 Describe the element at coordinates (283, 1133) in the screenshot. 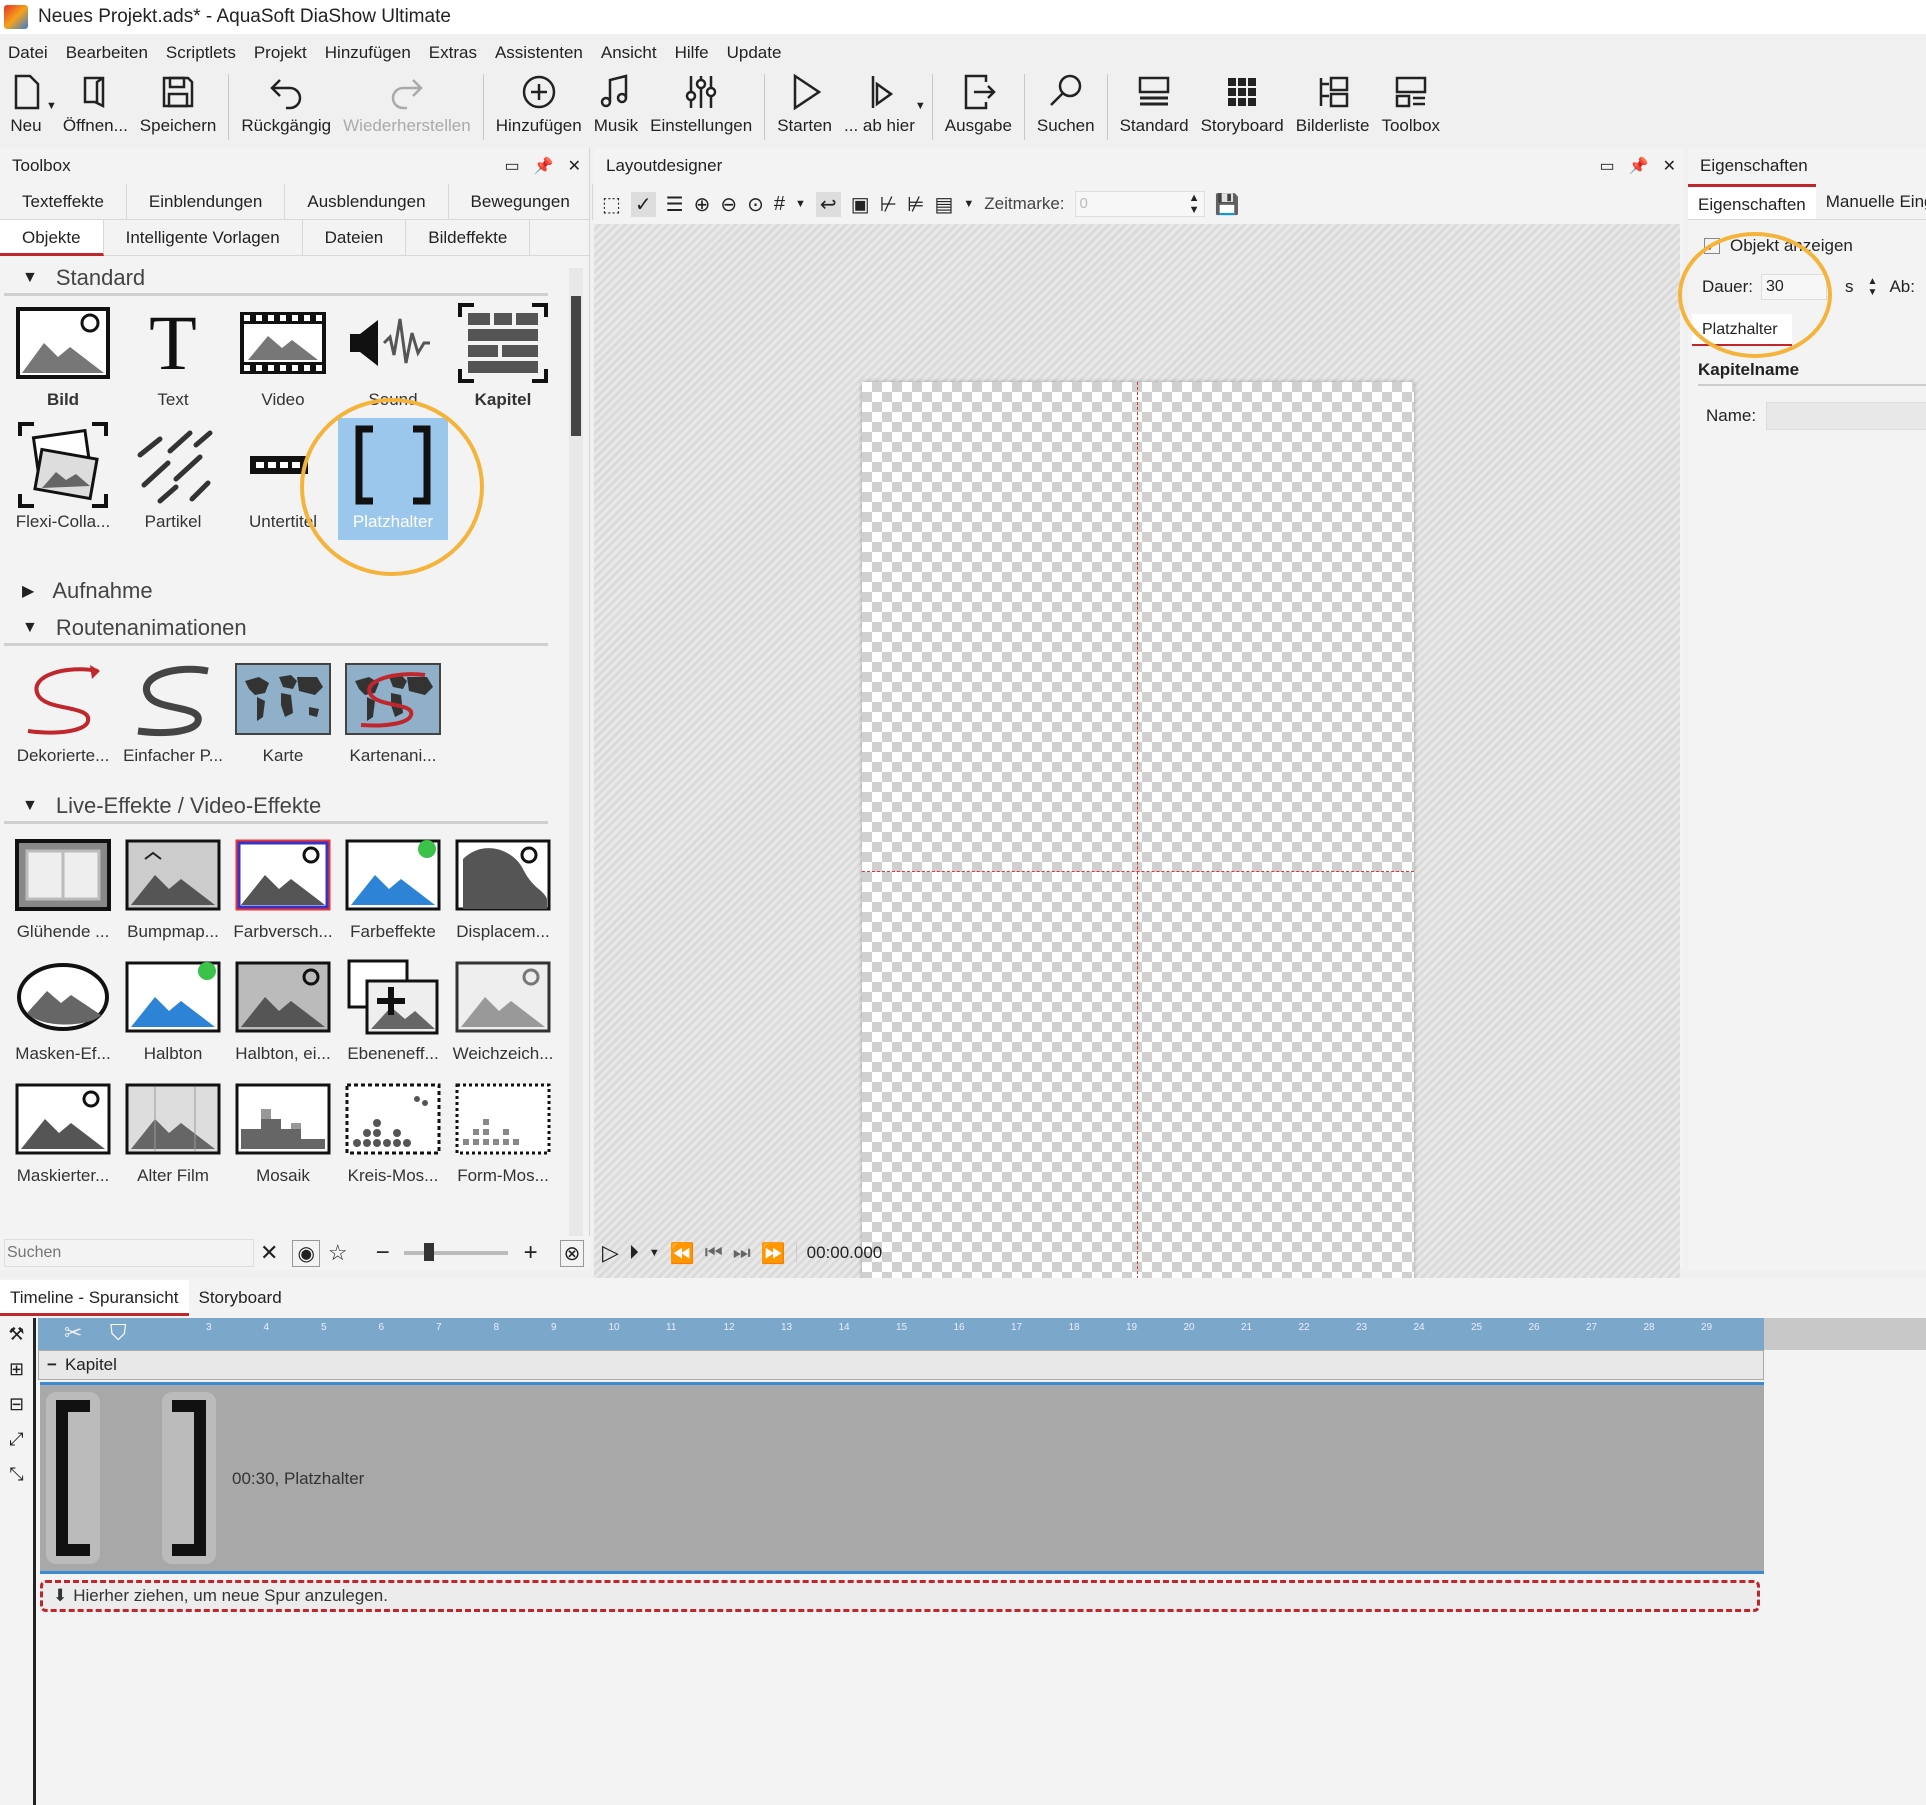

I see `tile-mosaik: Mosaik` at that location.